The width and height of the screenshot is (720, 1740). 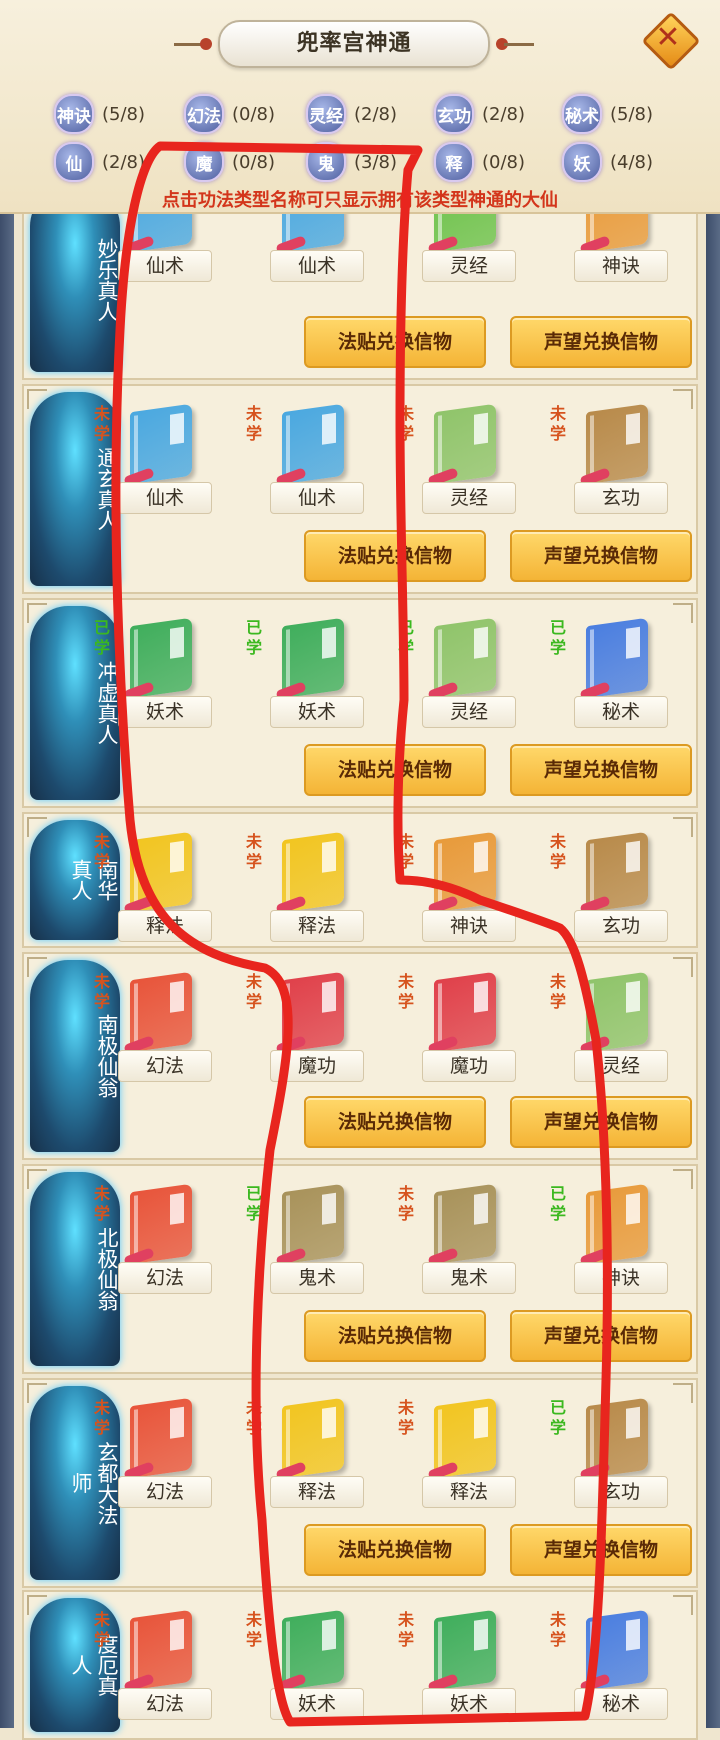 What do you see at coordinates (454, 114) in the screenshot?
I see `filter-type-icon: 玄功` at bounding box center [454, 114].